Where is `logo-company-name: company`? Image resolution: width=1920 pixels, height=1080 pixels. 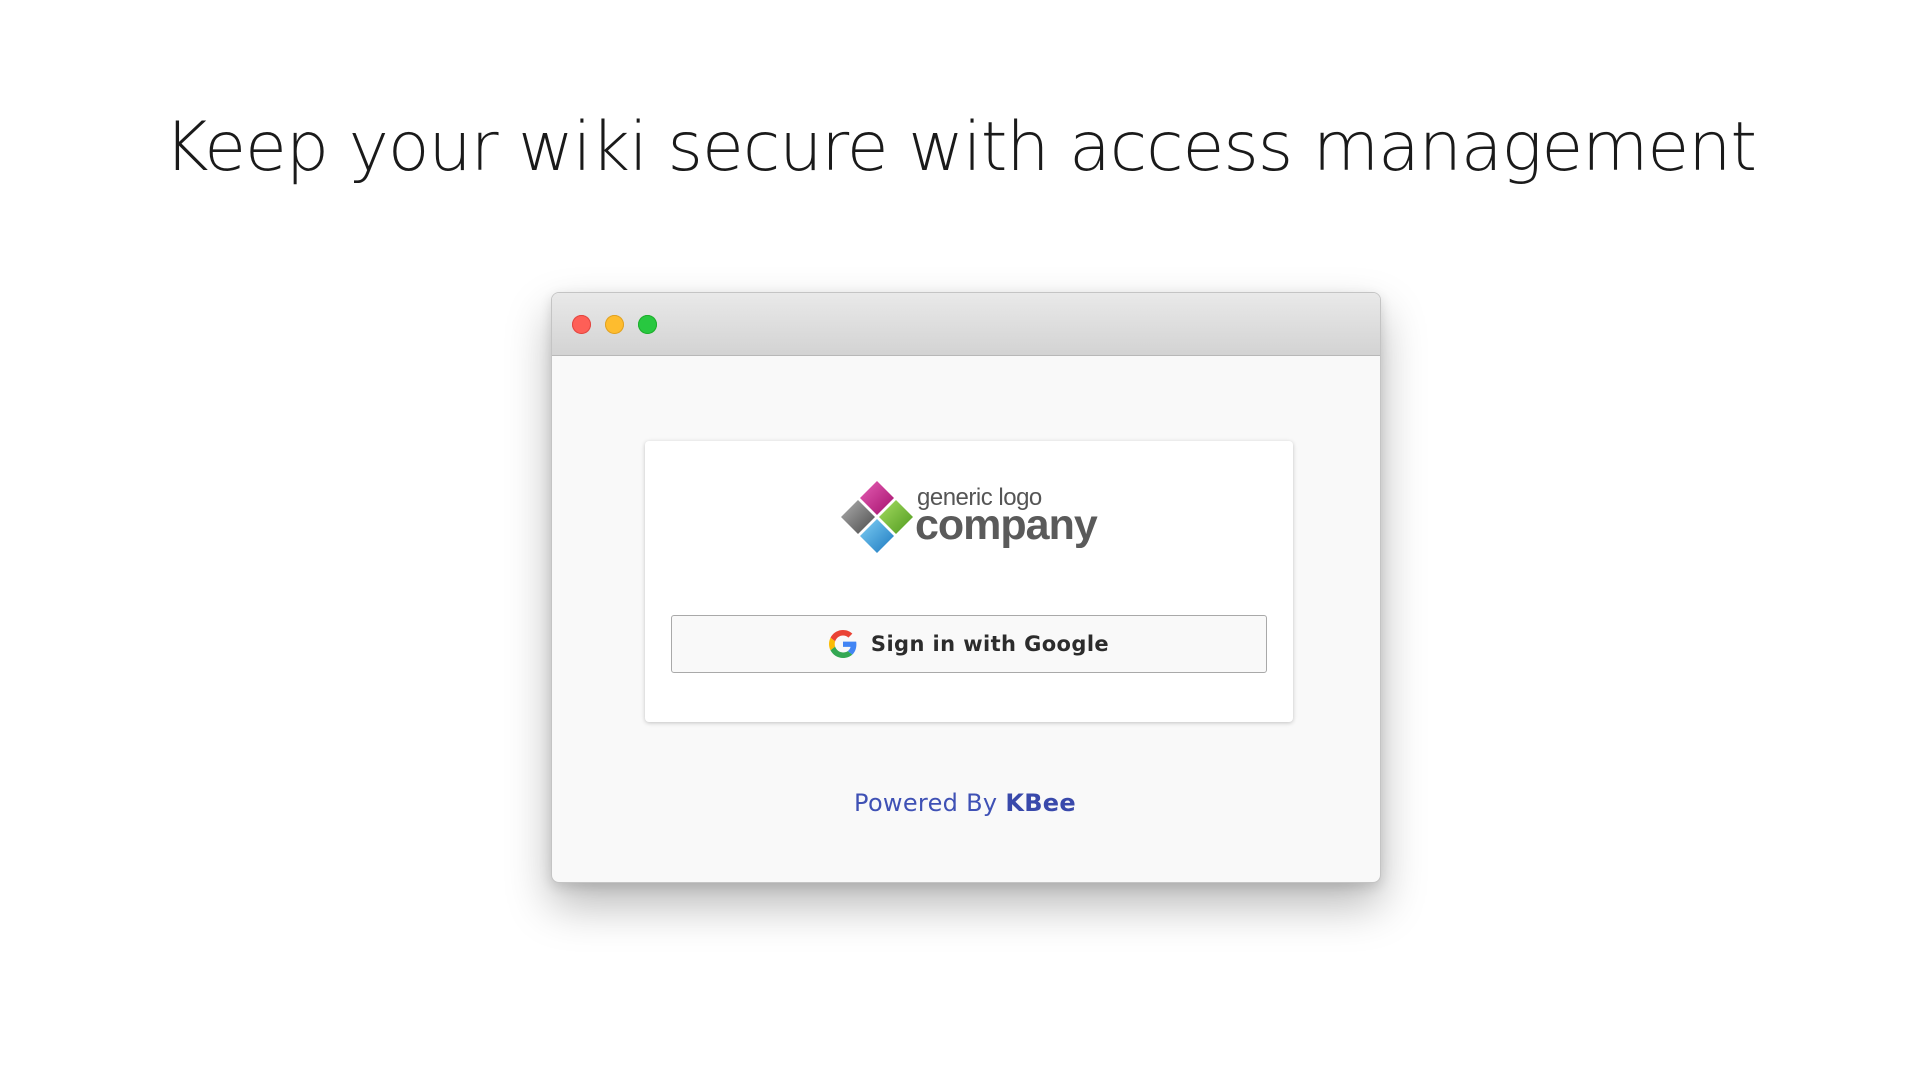 logo-company-name: company is located at coordinates (1006, 525).